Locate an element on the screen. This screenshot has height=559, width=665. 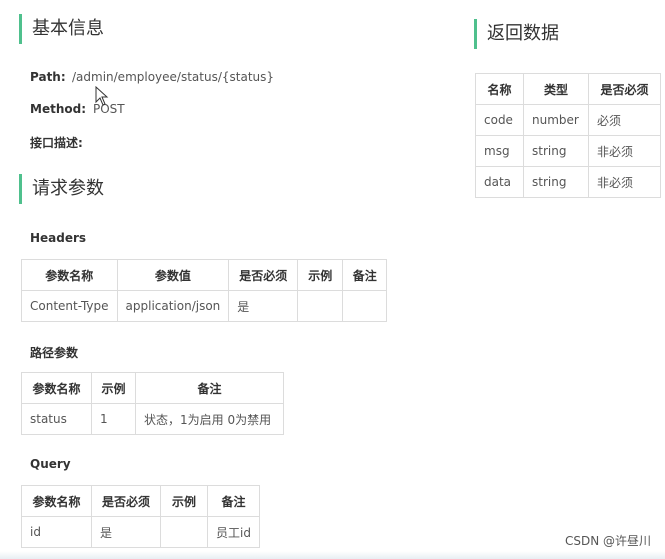
table-row: Content-Type application/json 是 is located at coordinates (204, 306).